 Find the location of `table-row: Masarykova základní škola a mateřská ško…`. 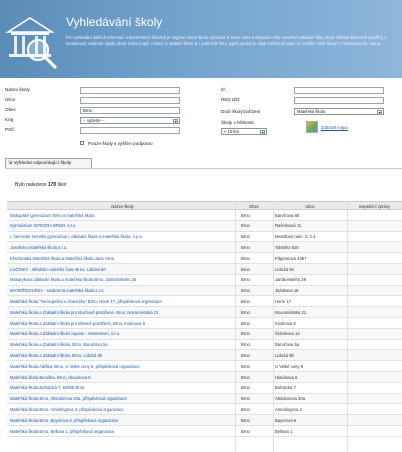

table-row: Masarykova základní škola a mateřská ško… is located at coordinates (204, 280).